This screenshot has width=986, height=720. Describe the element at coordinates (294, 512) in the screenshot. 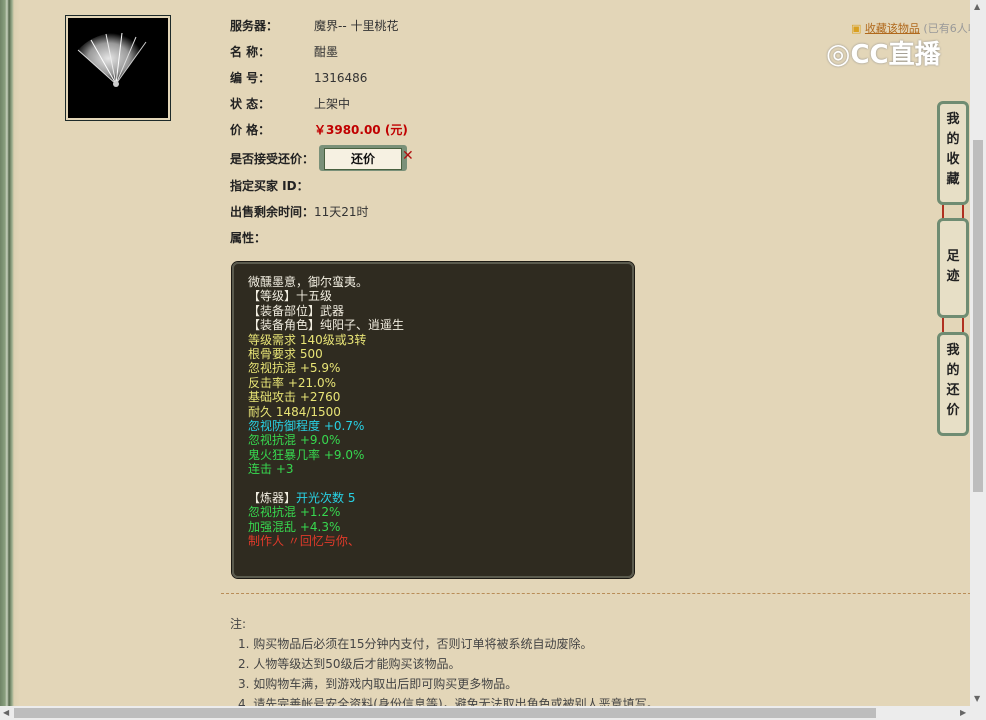

I see `stat-text: 忽视抗混 +1.2%` at that location.